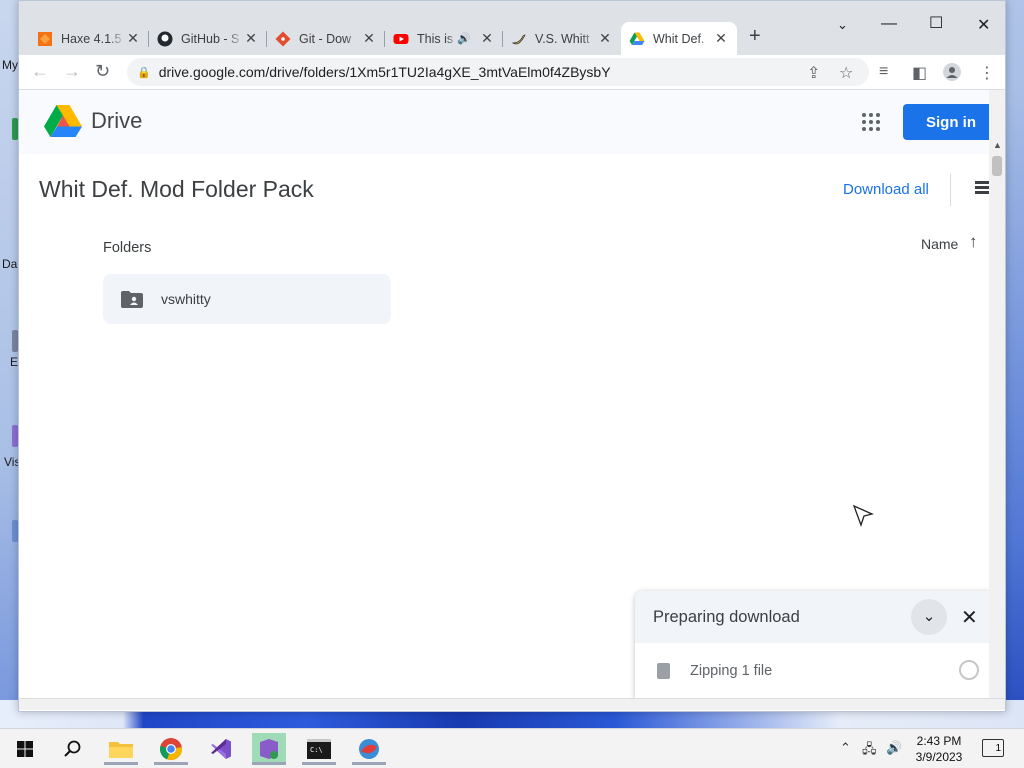 The image size is (1024, 768). What do you see at coordinates (815, 617) in the screenshot?
I see `download-panel-header: Preparing download ⌄ ✕` at bounding box center [815, 617].